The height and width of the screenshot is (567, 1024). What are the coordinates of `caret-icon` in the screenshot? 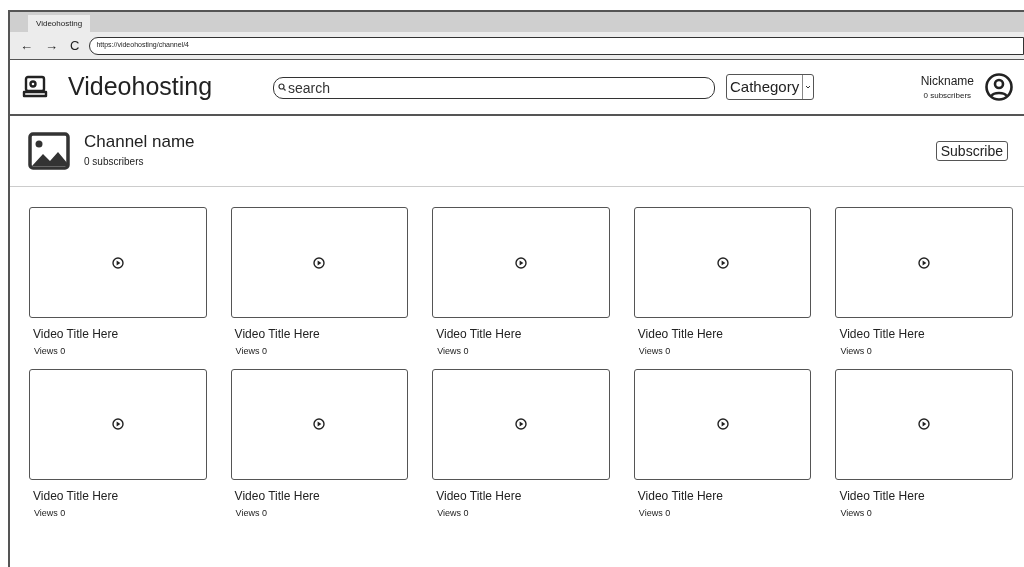 It's located at (808, 87).